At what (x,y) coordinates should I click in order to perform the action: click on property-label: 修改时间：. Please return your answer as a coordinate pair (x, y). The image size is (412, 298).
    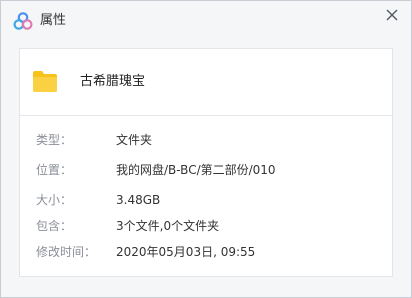
    Looking at the image, I should click on (66, 252).